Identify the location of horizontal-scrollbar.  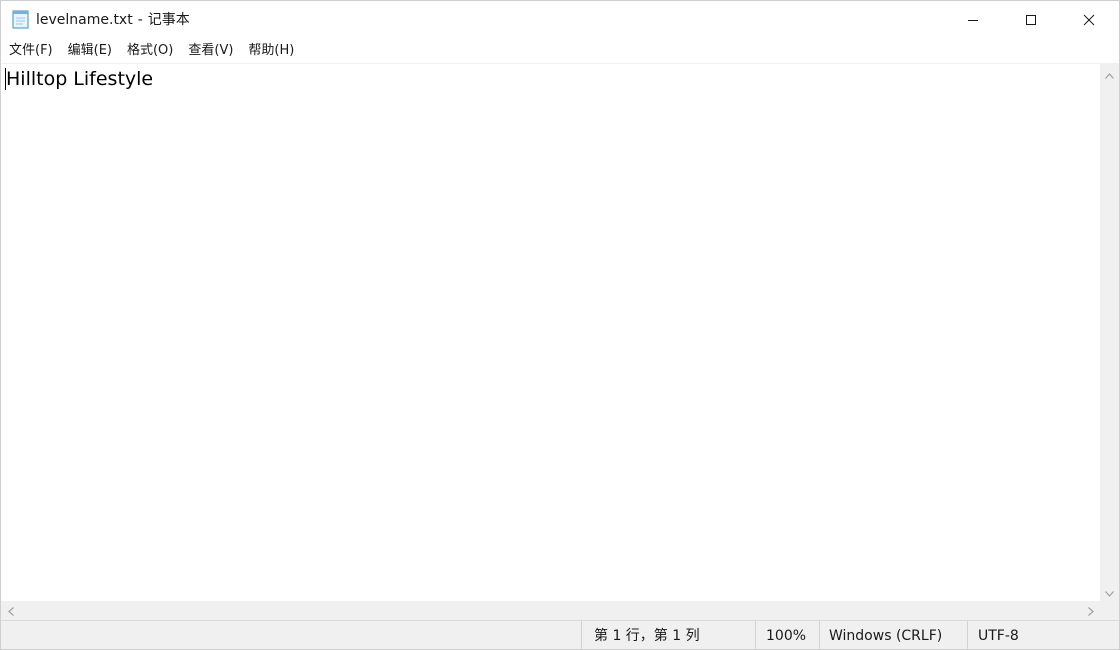
(550, 610).